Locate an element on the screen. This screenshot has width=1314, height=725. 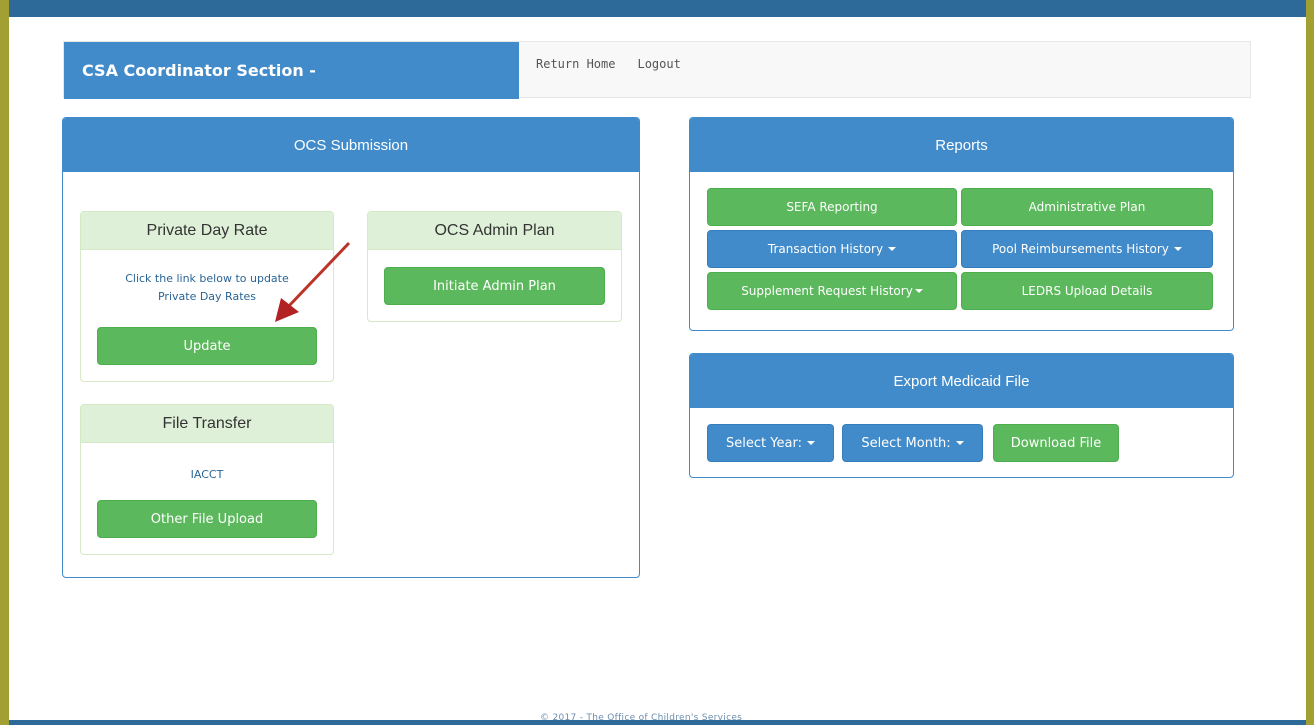
navbar-brand: CSA Coordinator Section - is located at coordinates (291, 70).